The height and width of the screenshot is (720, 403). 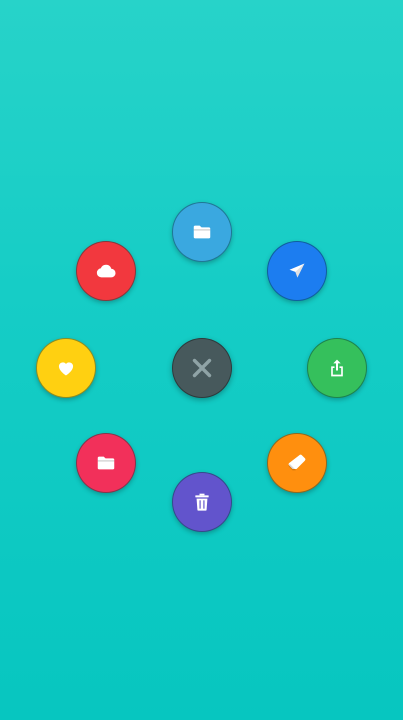 I want to click on close-icon, so click(x=202, y=368).